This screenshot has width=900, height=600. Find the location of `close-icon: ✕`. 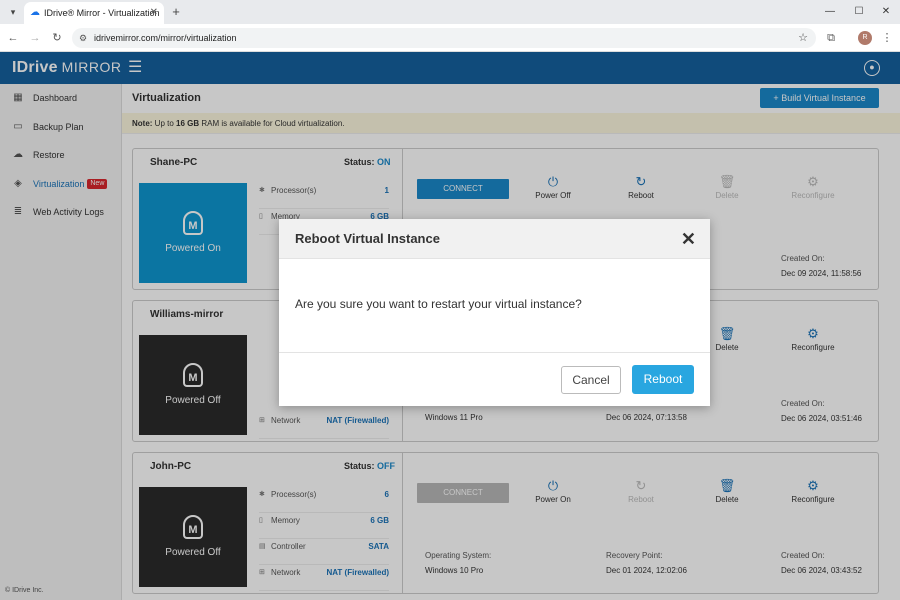

close-icon: ✕ is located at coordinates (688, 239).